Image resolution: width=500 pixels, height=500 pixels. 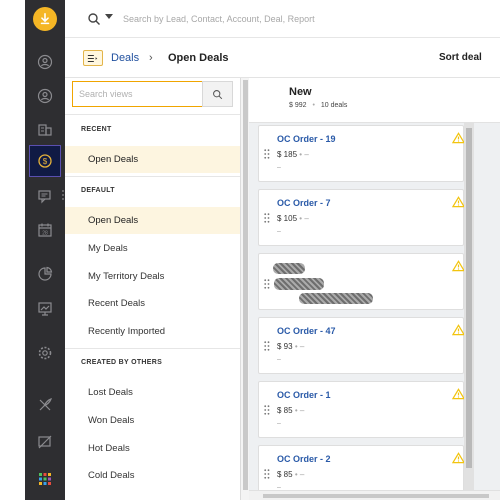 What do you see at coordinates (304, 395) in the screenshot?
I see `deal-title-link: OC Order - 1` at bounding box center [304, 395].